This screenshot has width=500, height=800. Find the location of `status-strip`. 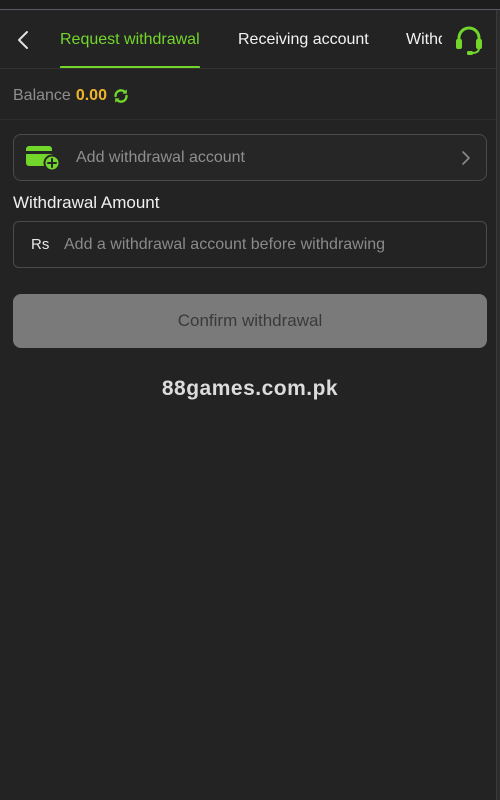

status-strip is located at coordinates (250, 5).